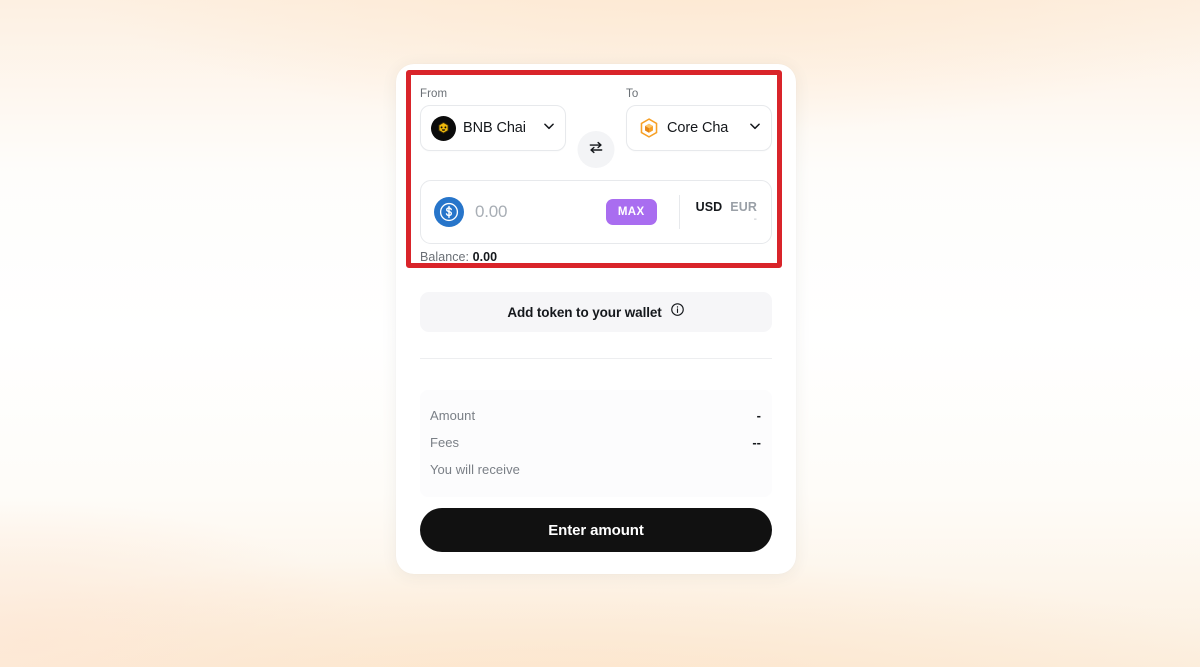 This screenshot has width=1200, height=667. Describe the element at coordinates (596, 128) in the screenshot. I see `chain-selector-row: From BNB Chai To Core Cha` at that location.